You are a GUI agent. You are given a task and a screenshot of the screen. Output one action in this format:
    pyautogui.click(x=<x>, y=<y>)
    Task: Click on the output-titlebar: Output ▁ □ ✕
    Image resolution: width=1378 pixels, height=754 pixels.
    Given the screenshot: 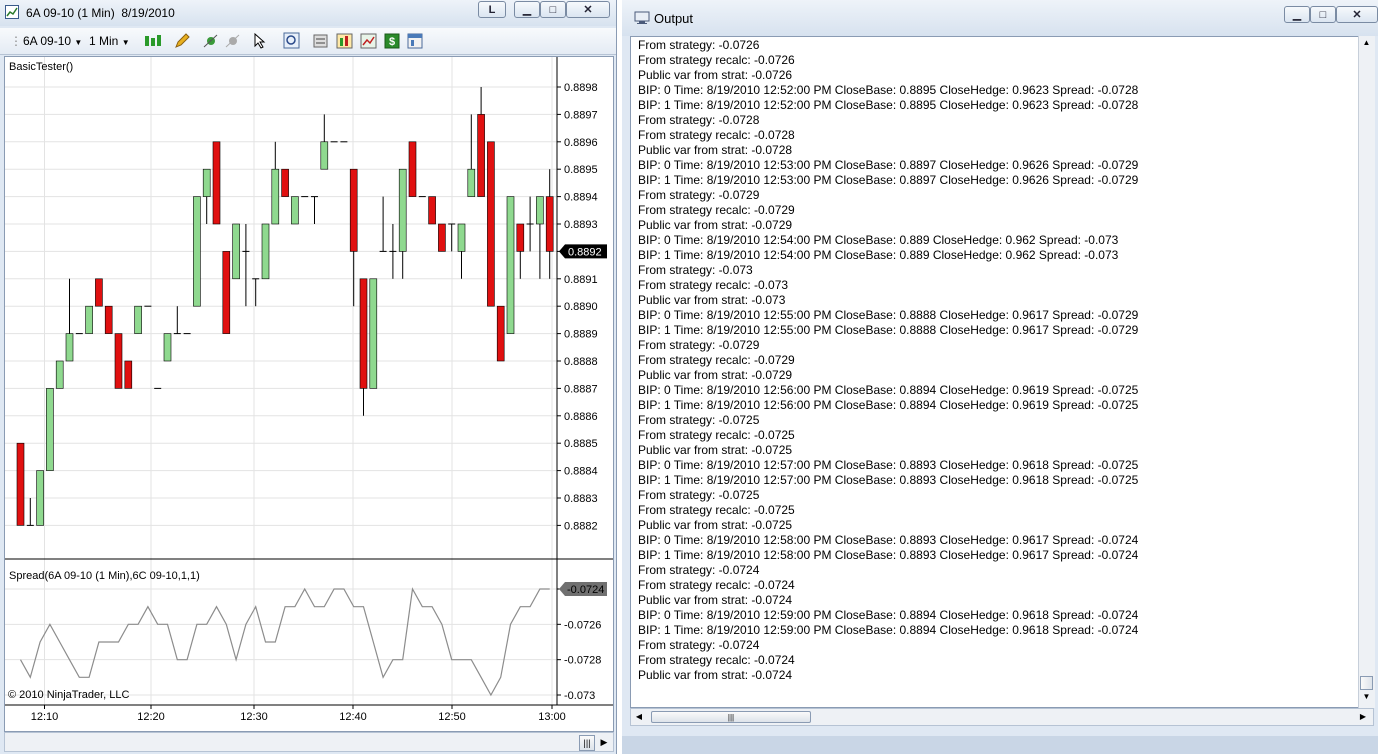 What is the action you would take?
    pyautogui.click(x=1000, y=18)
    